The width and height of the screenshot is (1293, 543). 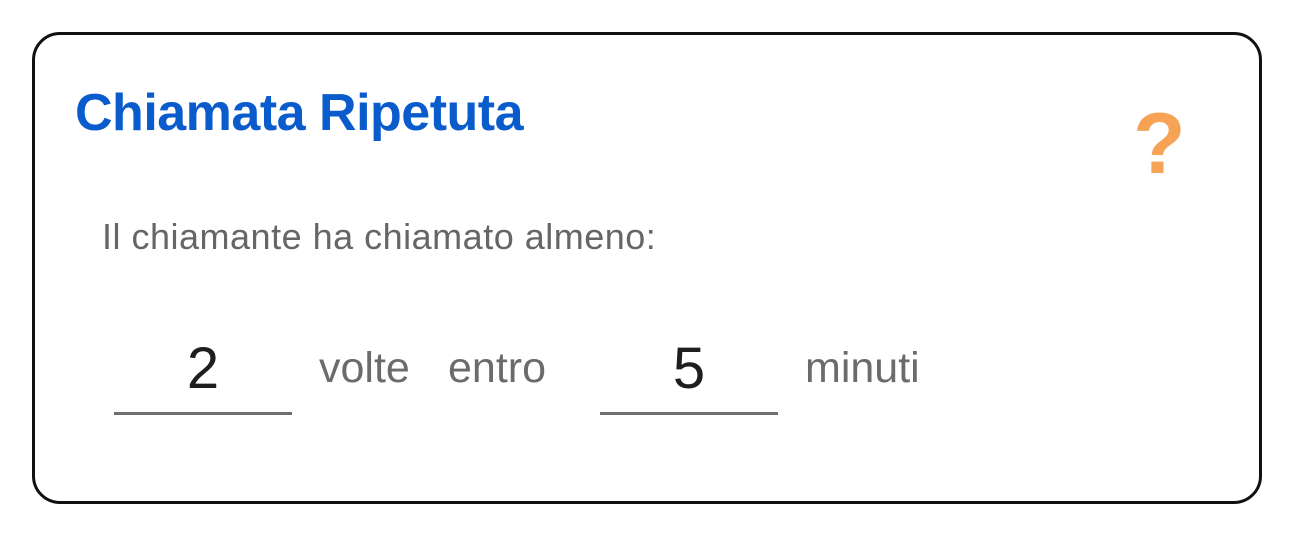 I want to click on description-text: Il chiamante ha chiamato almeno:, so click(x=379, y=236).